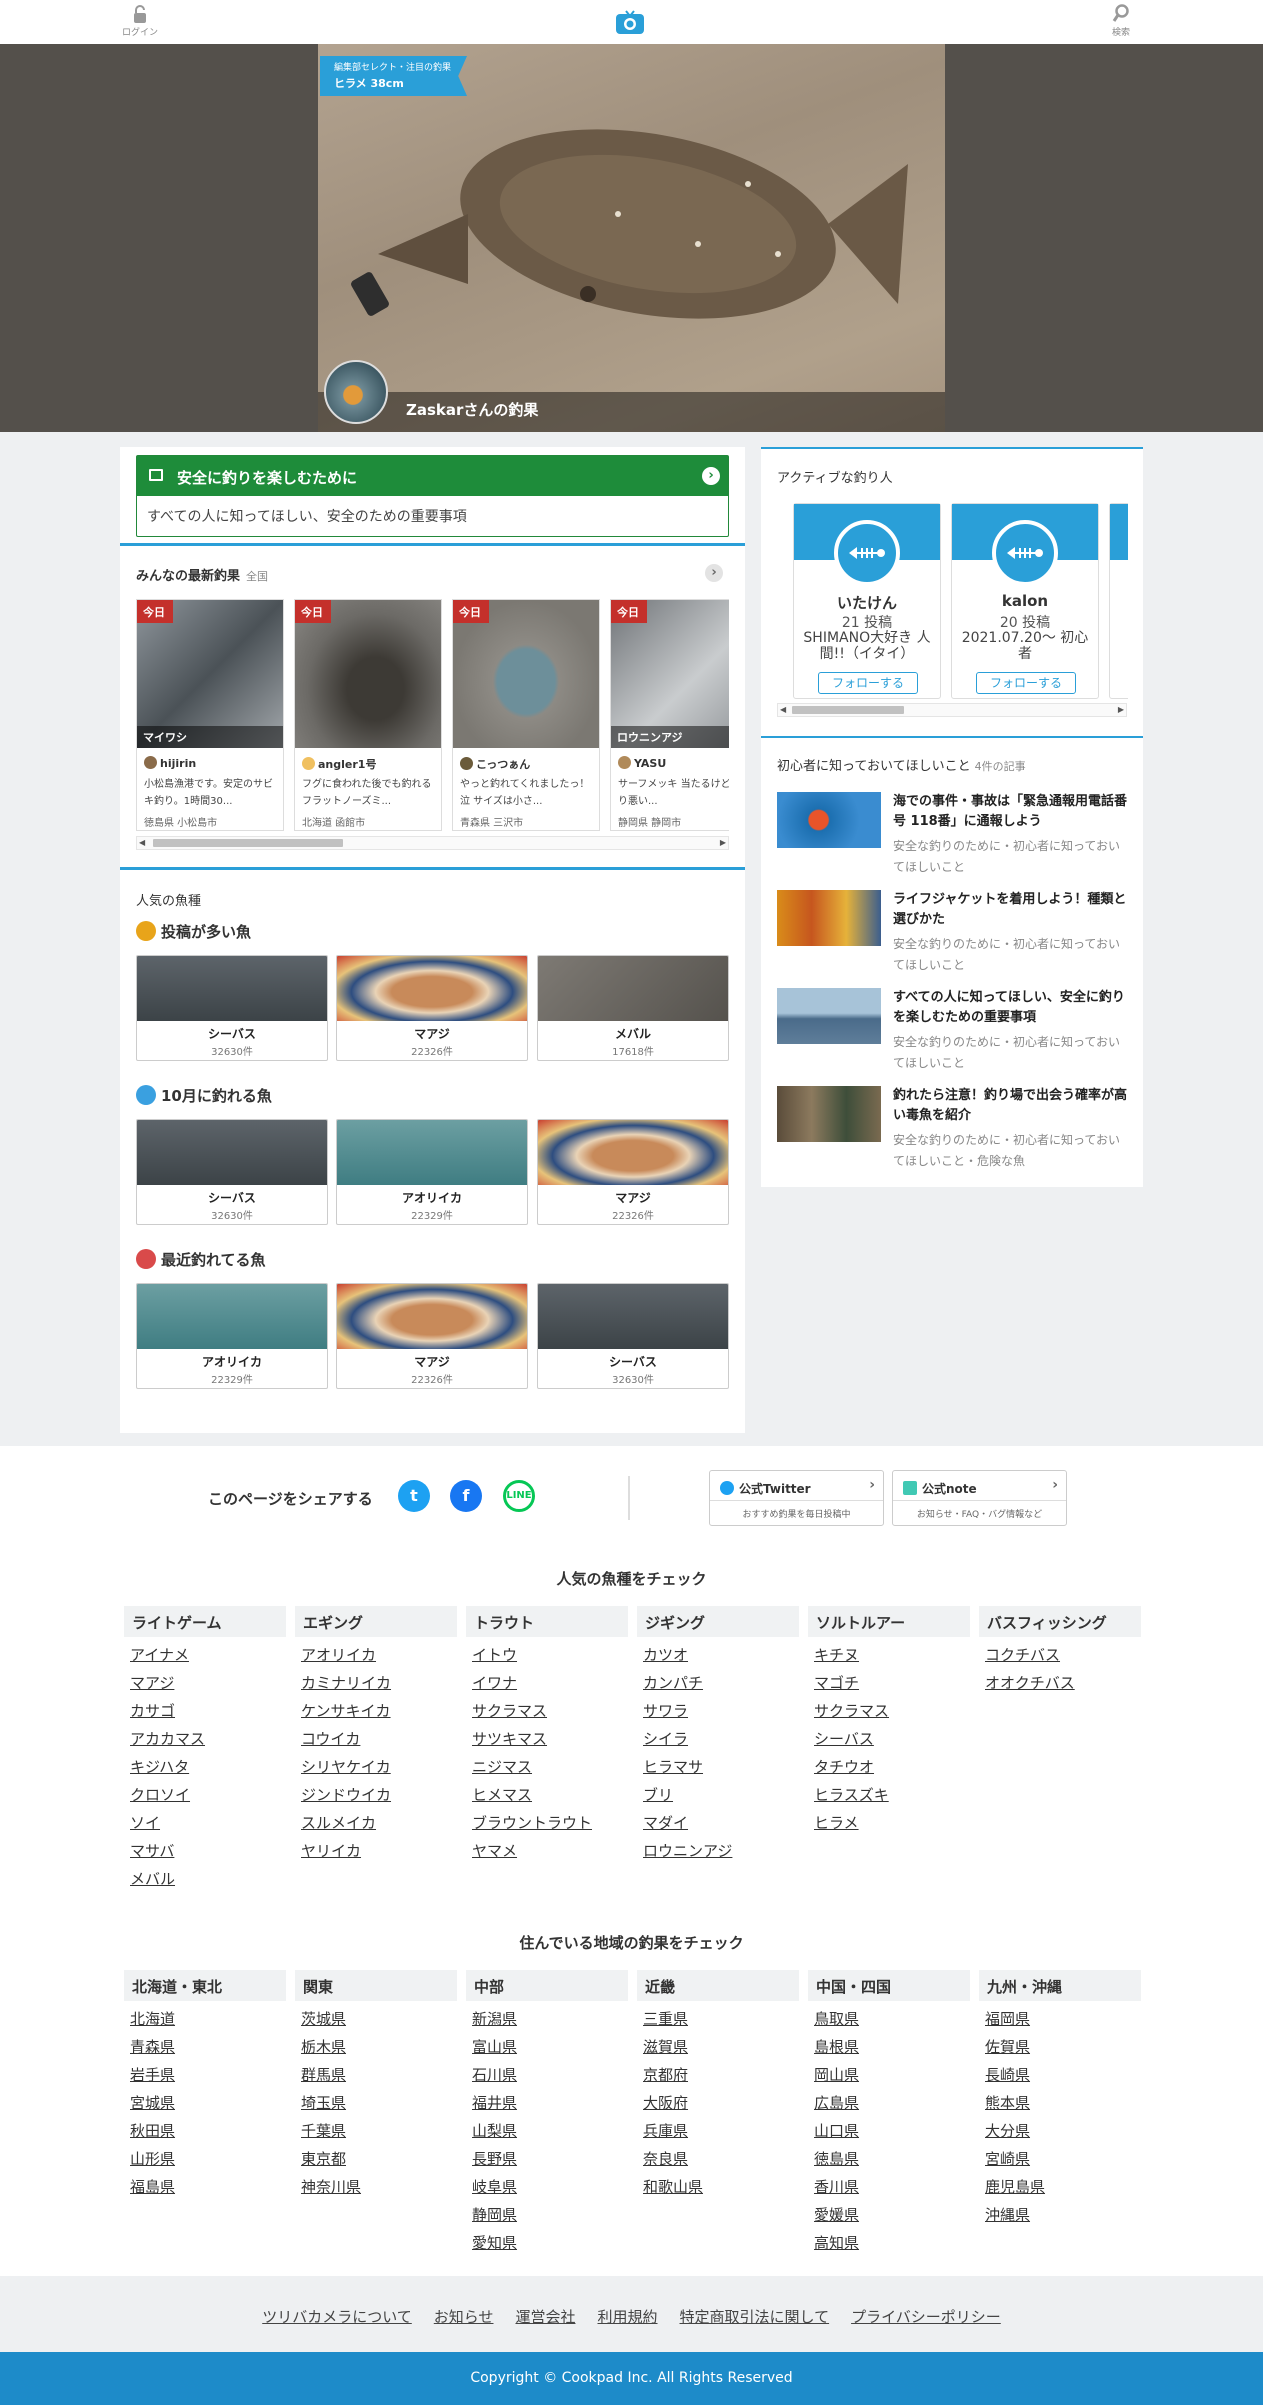  I want to click on category-link: 奈良県, so click(721, 2159).